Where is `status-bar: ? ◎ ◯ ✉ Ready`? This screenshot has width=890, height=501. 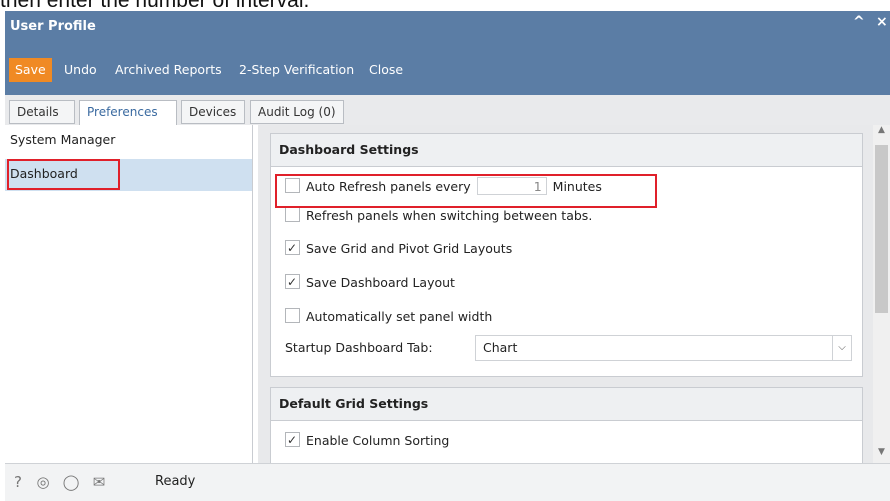 status-bar: ? ◎ ◯ ✉ Ready is located at coordinates (447, 482).